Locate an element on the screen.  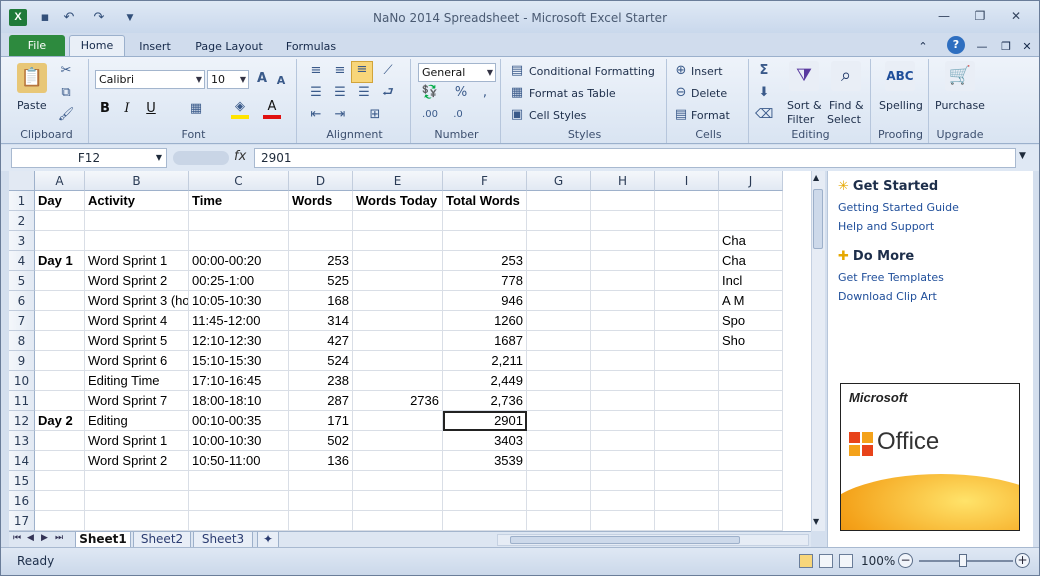
cell-b8: Word Sprint 5 is located at coordinates (137, 341).